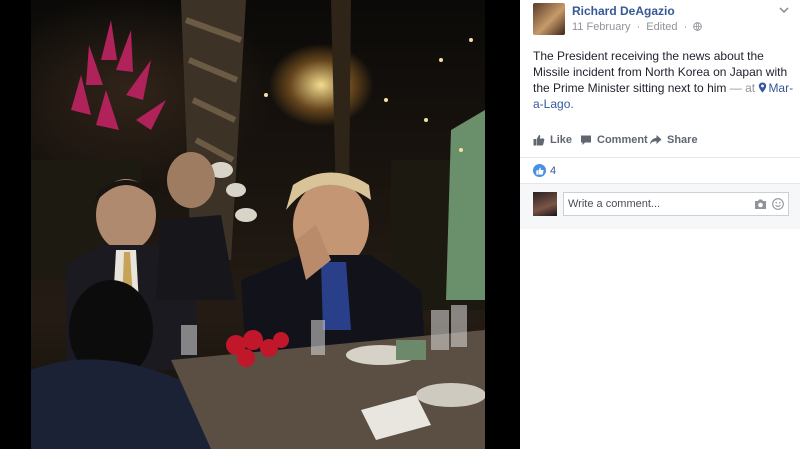 The height and width of the screenshot is (449, 800). I want to click on person-right, so click(465, 205).